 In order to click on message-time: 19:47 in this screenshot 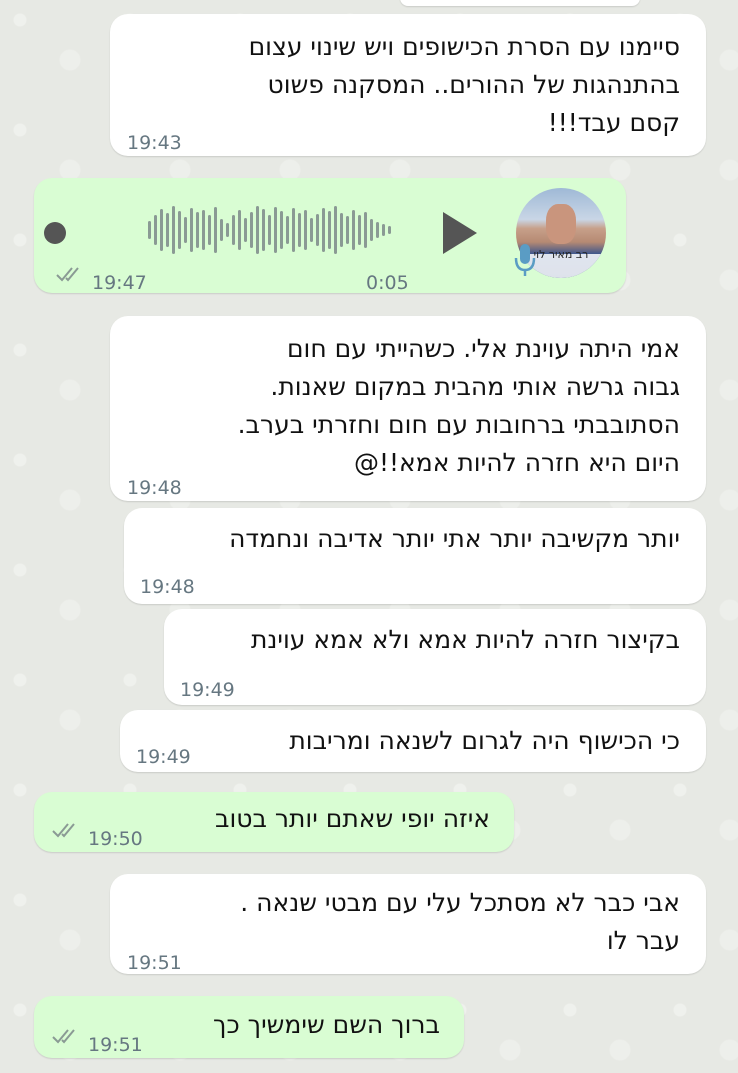, I will do `click(119, 283)`.